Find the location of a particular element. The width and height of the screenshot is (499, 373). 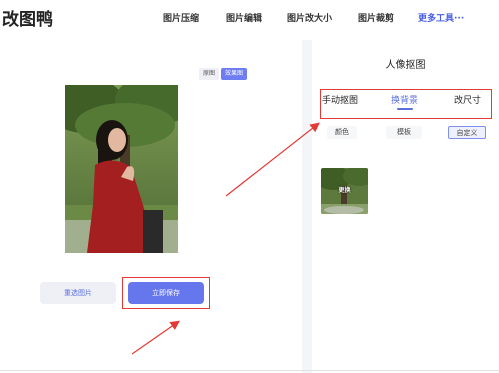

bottom-divider is located at coordinates (249, 370).